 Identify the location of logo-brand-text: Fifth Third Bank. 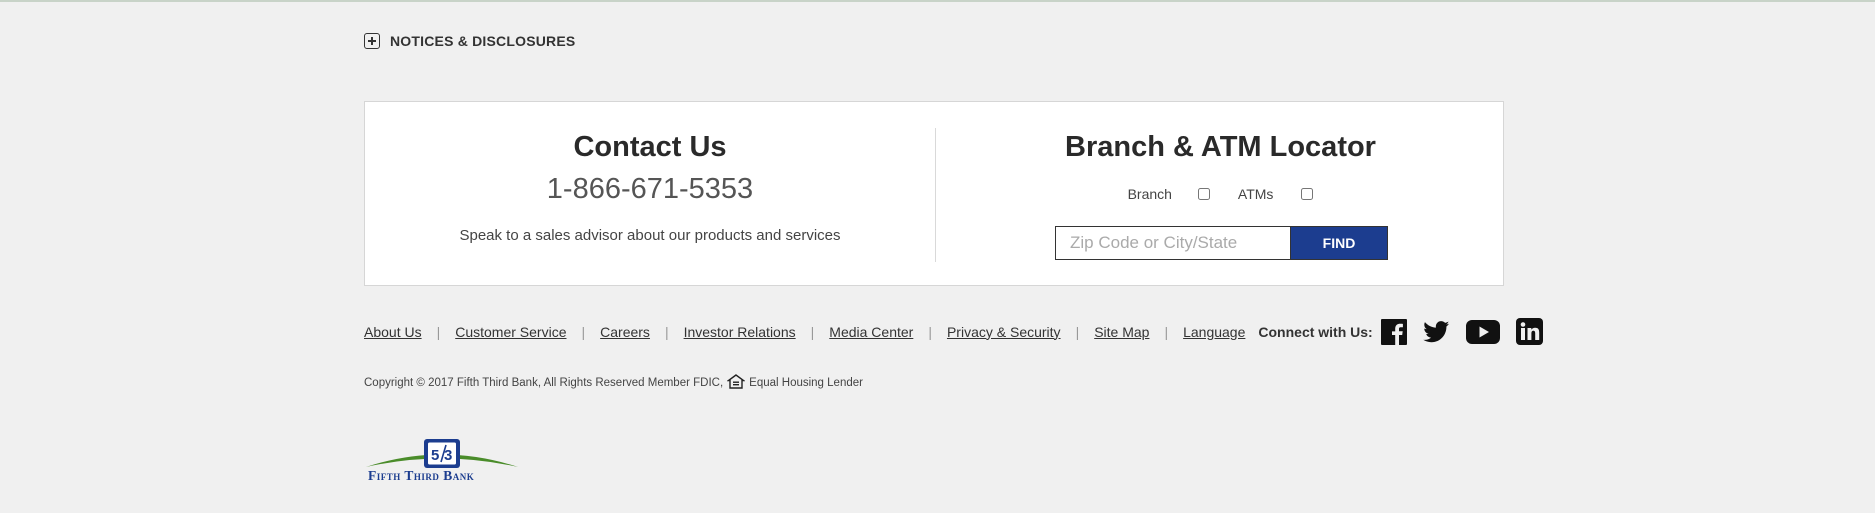
(421, 475).